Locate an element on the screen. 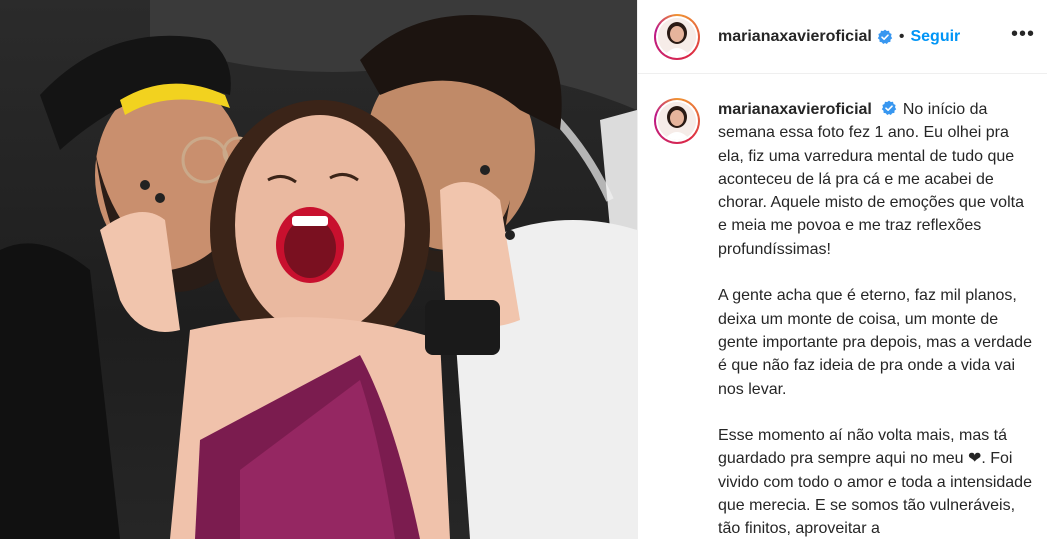 This screenshot has width=1047, height=539. story-ring is located at coordinates (677, 36).